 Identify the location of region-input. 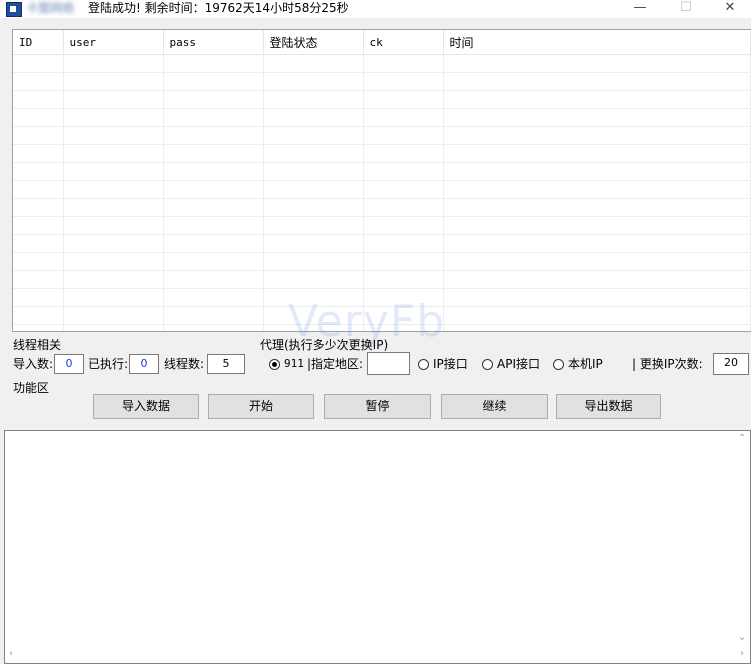
(388, 363).